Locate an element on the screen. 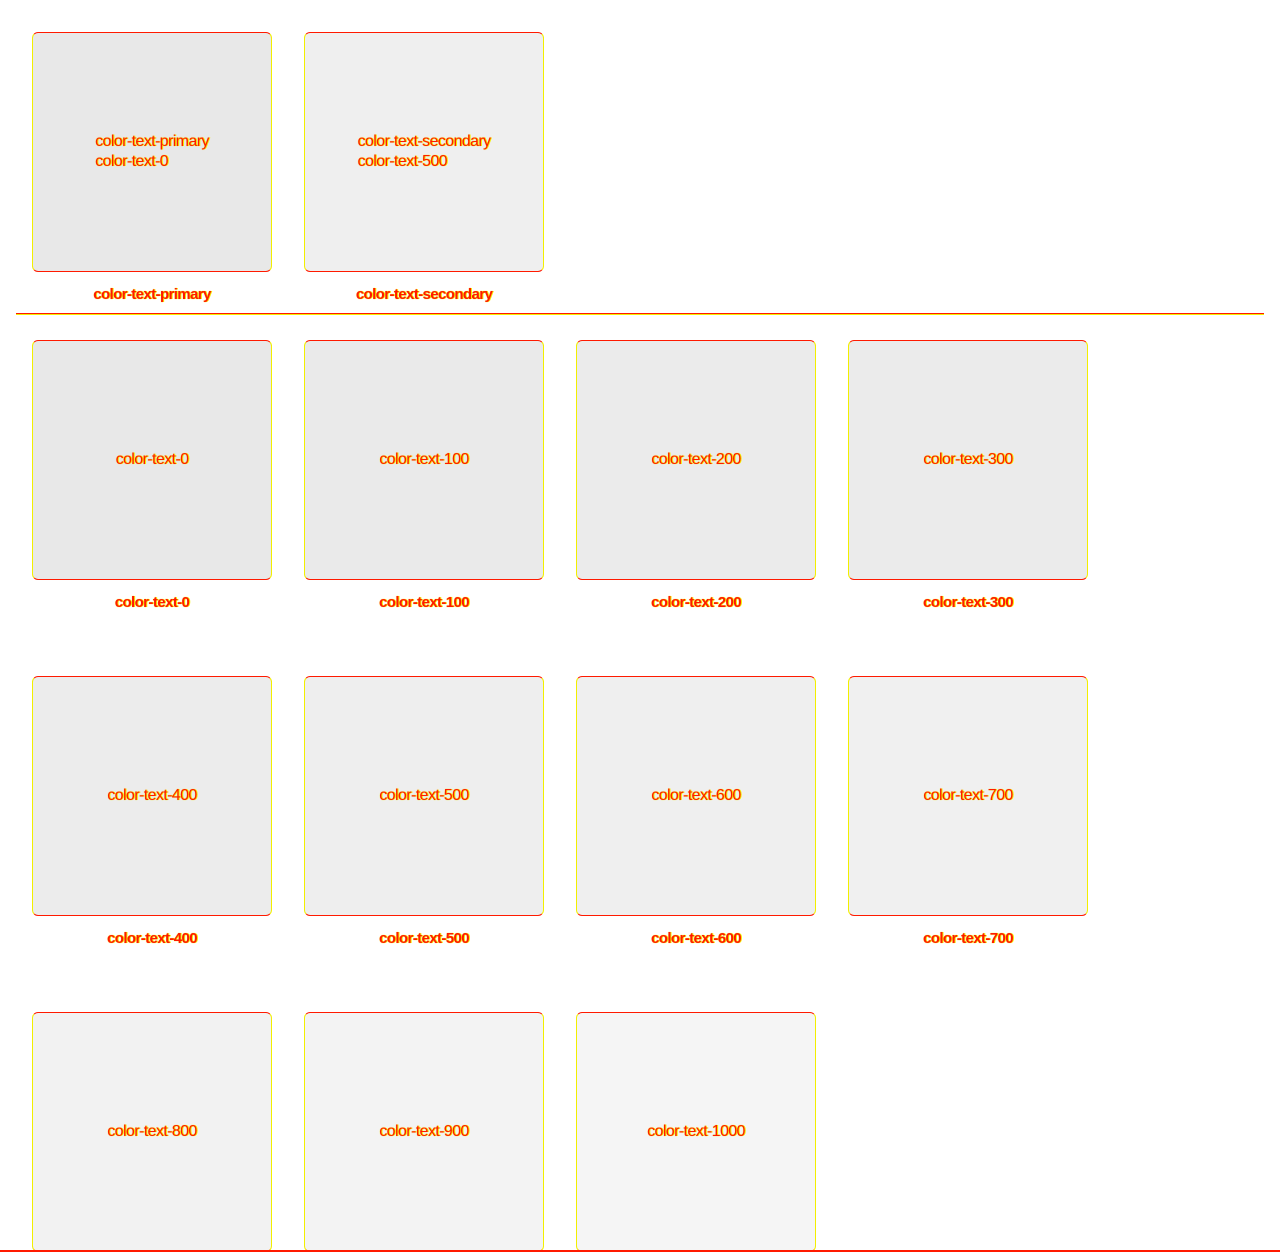 The image size is (1280, 1253). swatch-cell: color-text-300 color-text-300 is located at coordinates (968, 476).